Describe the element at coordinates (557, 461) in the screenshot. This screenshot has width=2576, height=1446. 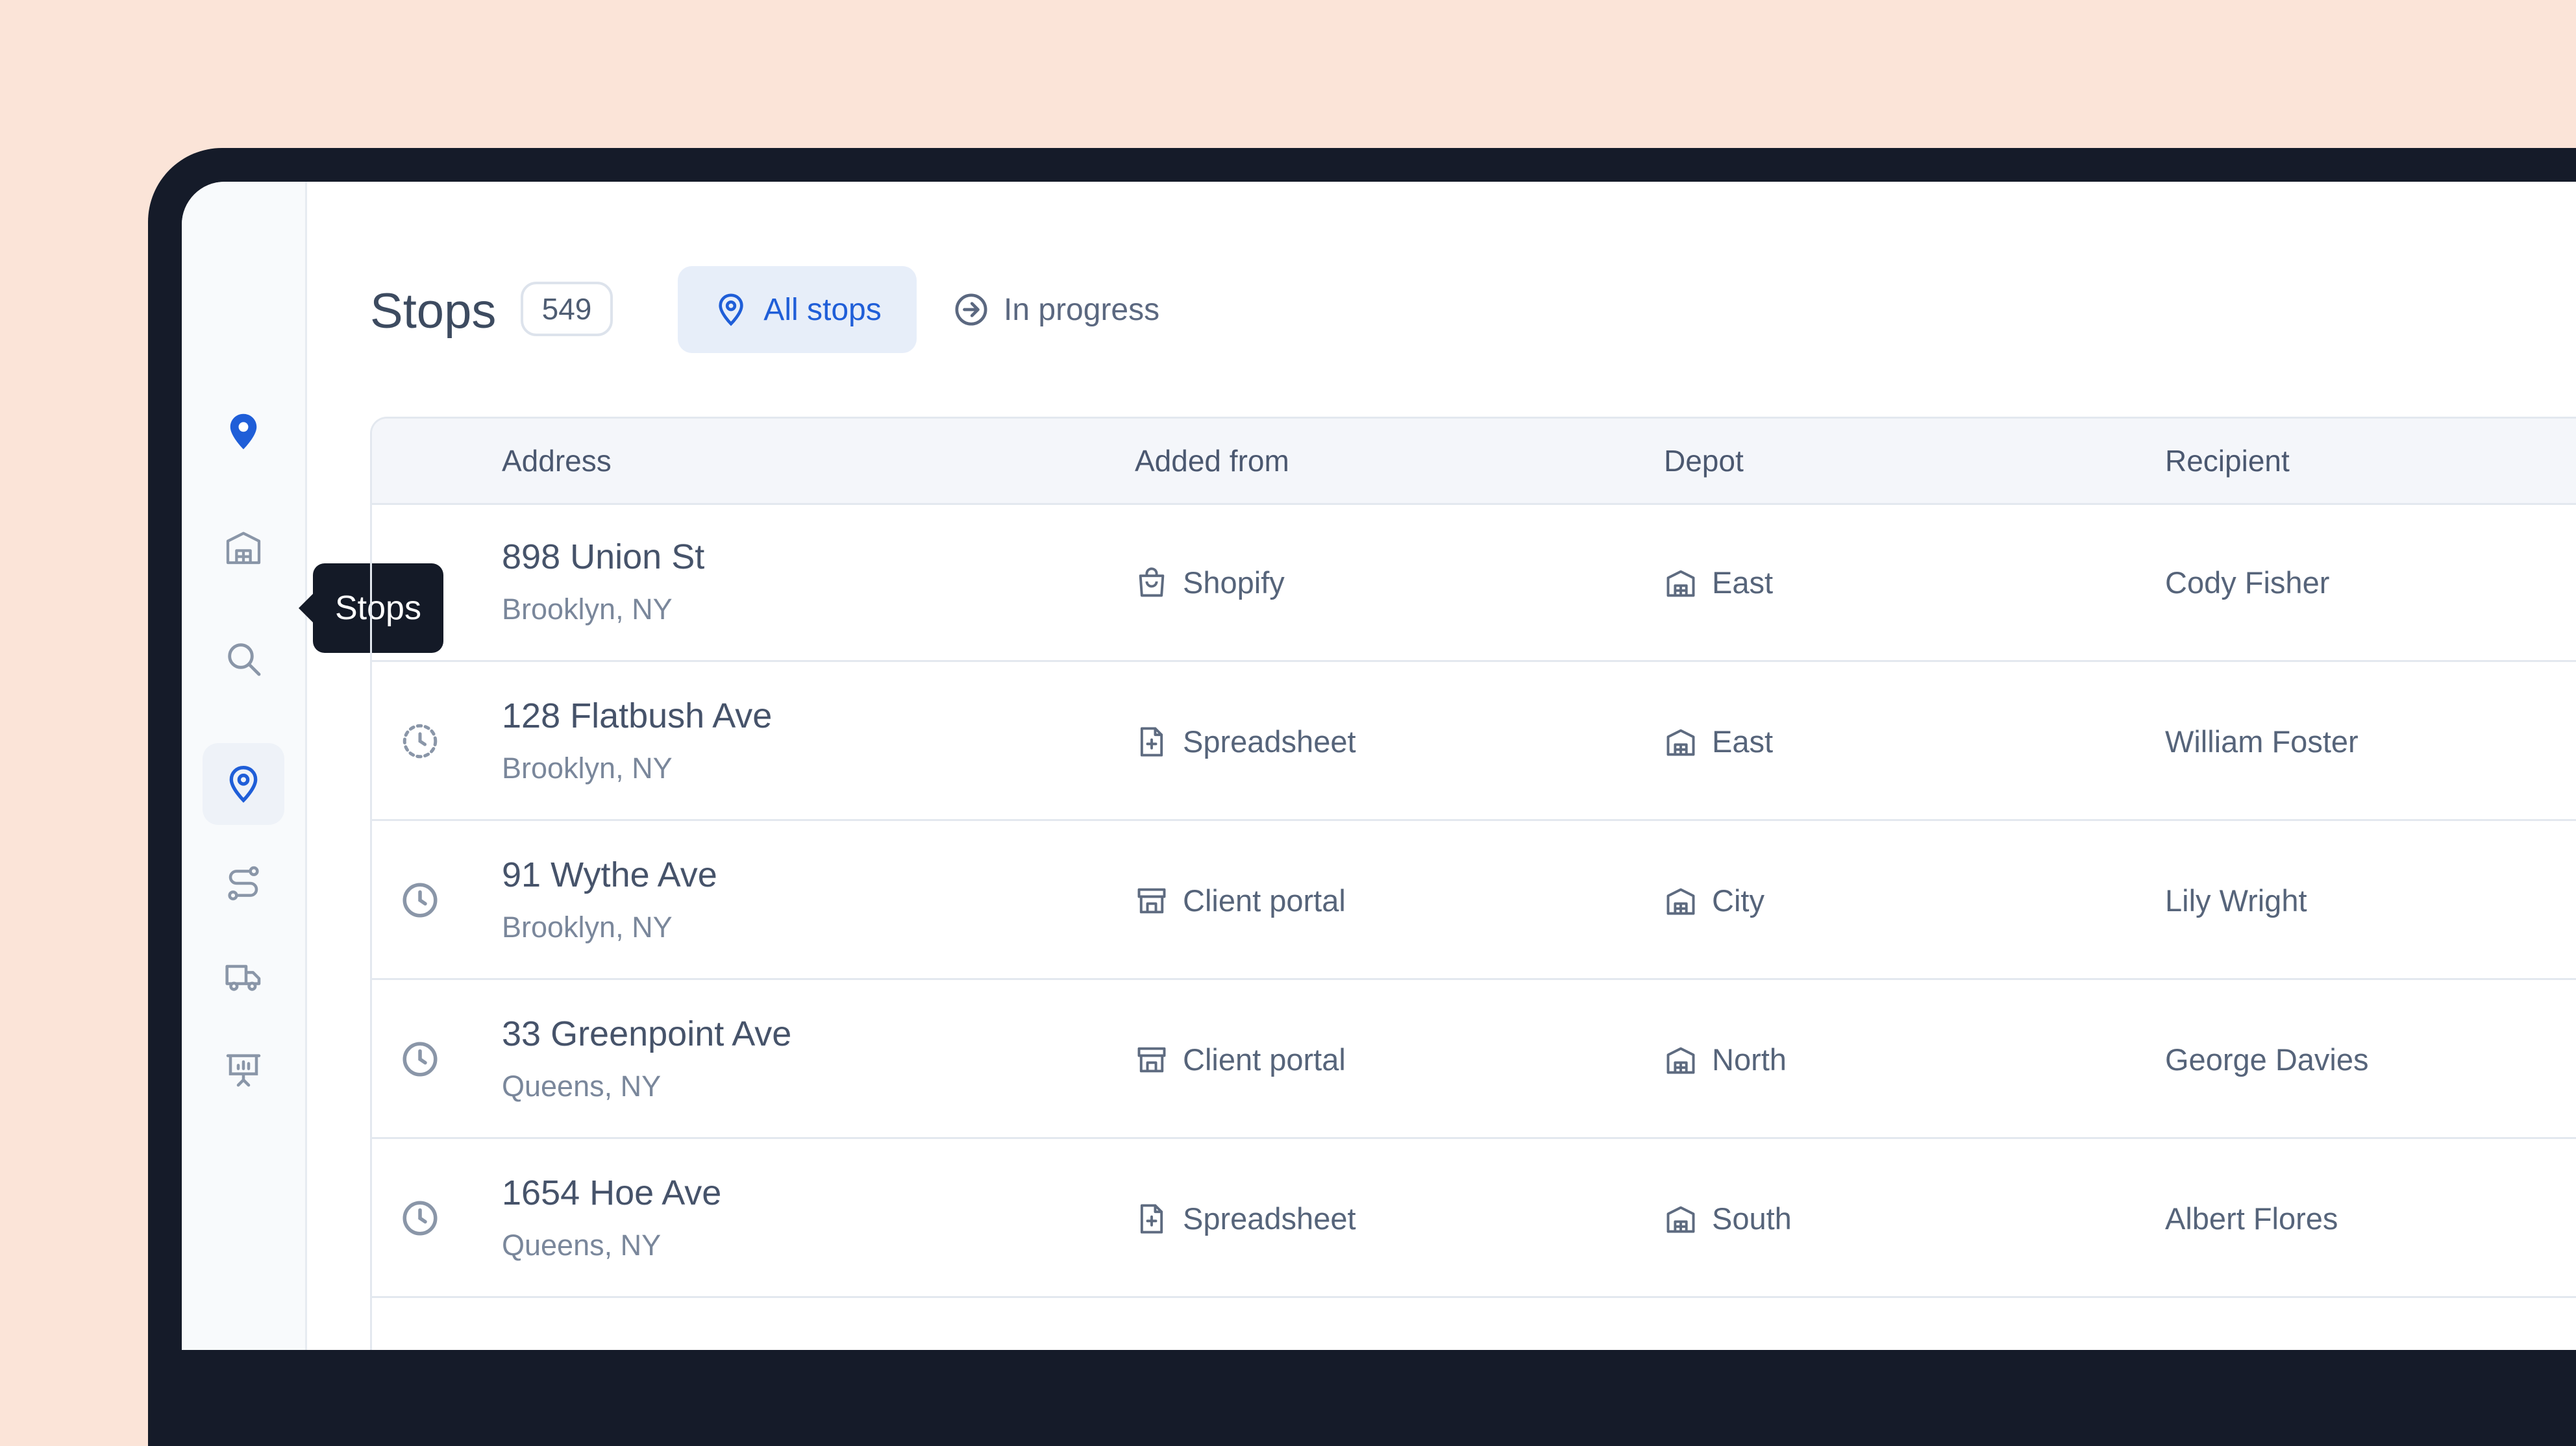
I see `column-header-address: Address` at that location.